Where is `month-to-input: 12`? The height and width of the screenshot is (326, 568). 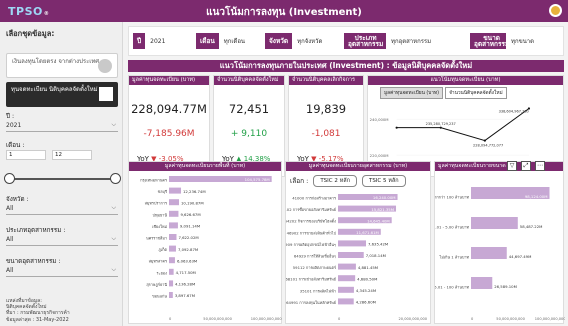 month-to-input: 12 is located at coordinates (72, 155).